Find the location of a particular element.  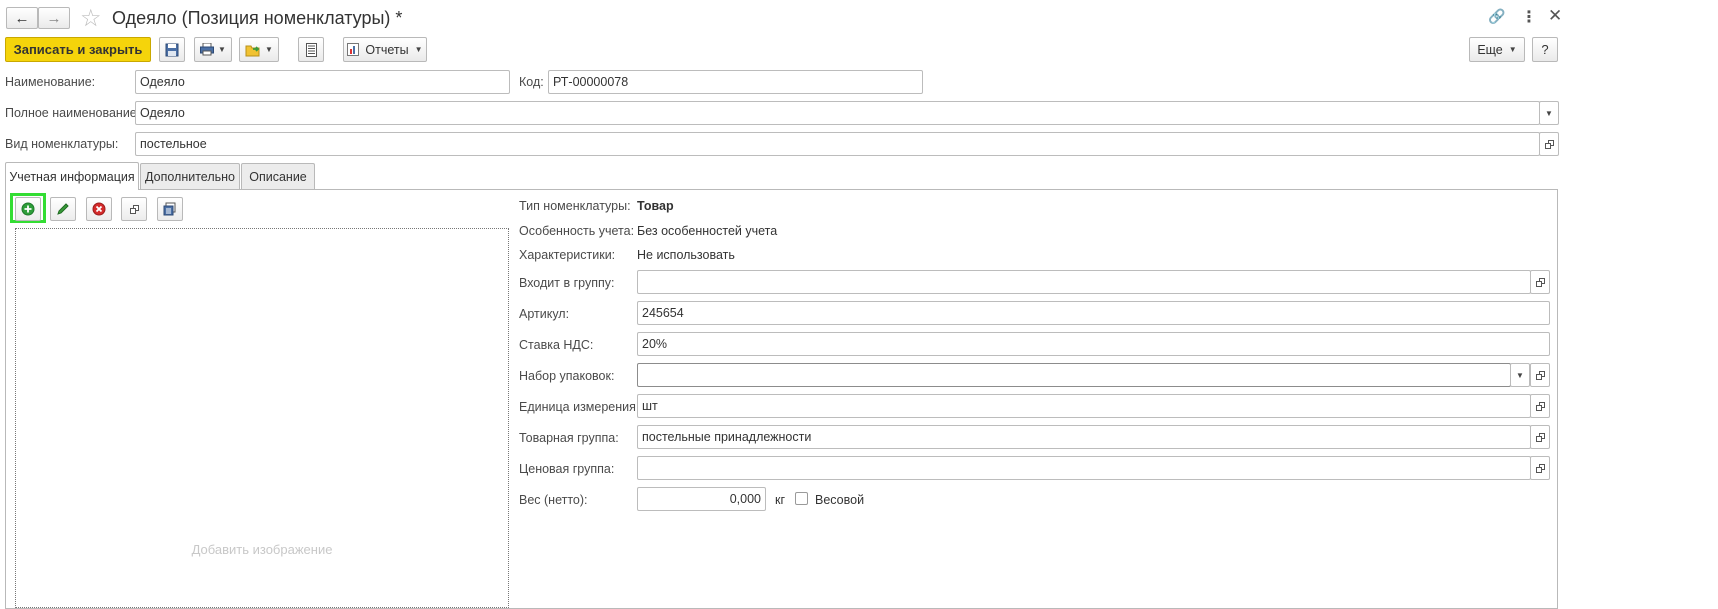

packages-field is located at coordinates (1074, 375).